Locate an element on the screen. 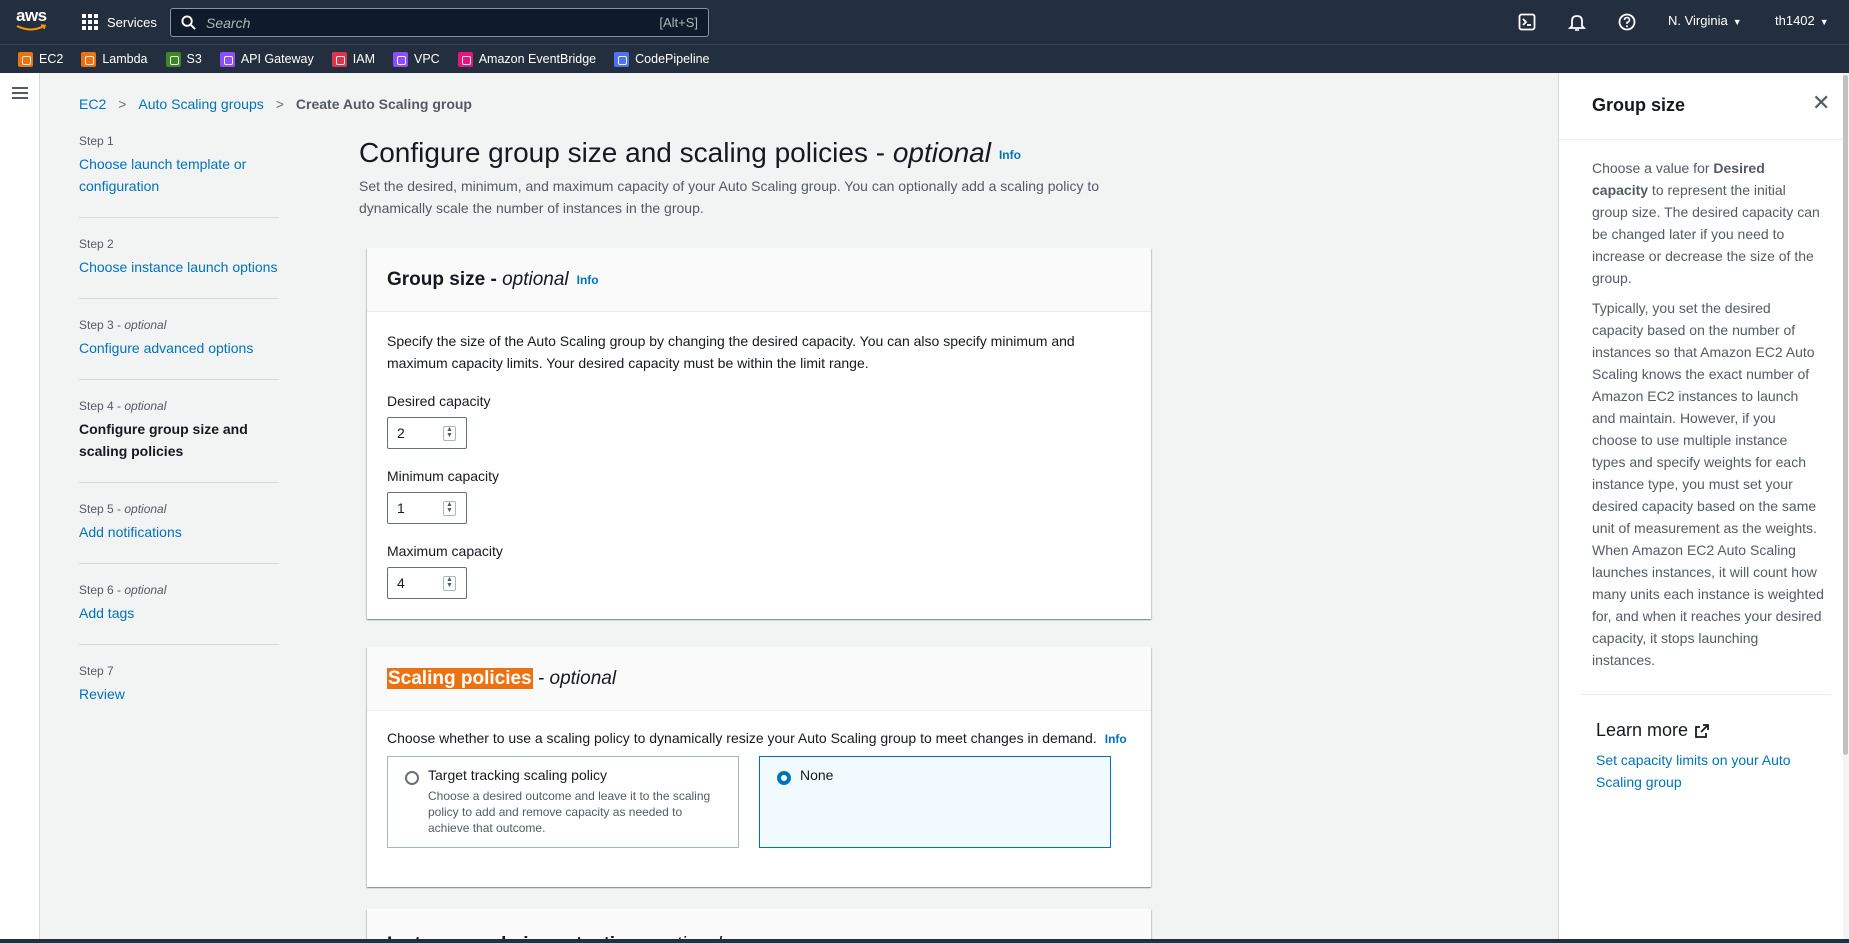  close-icon: ✕ is located at coordinates (1821, 103).